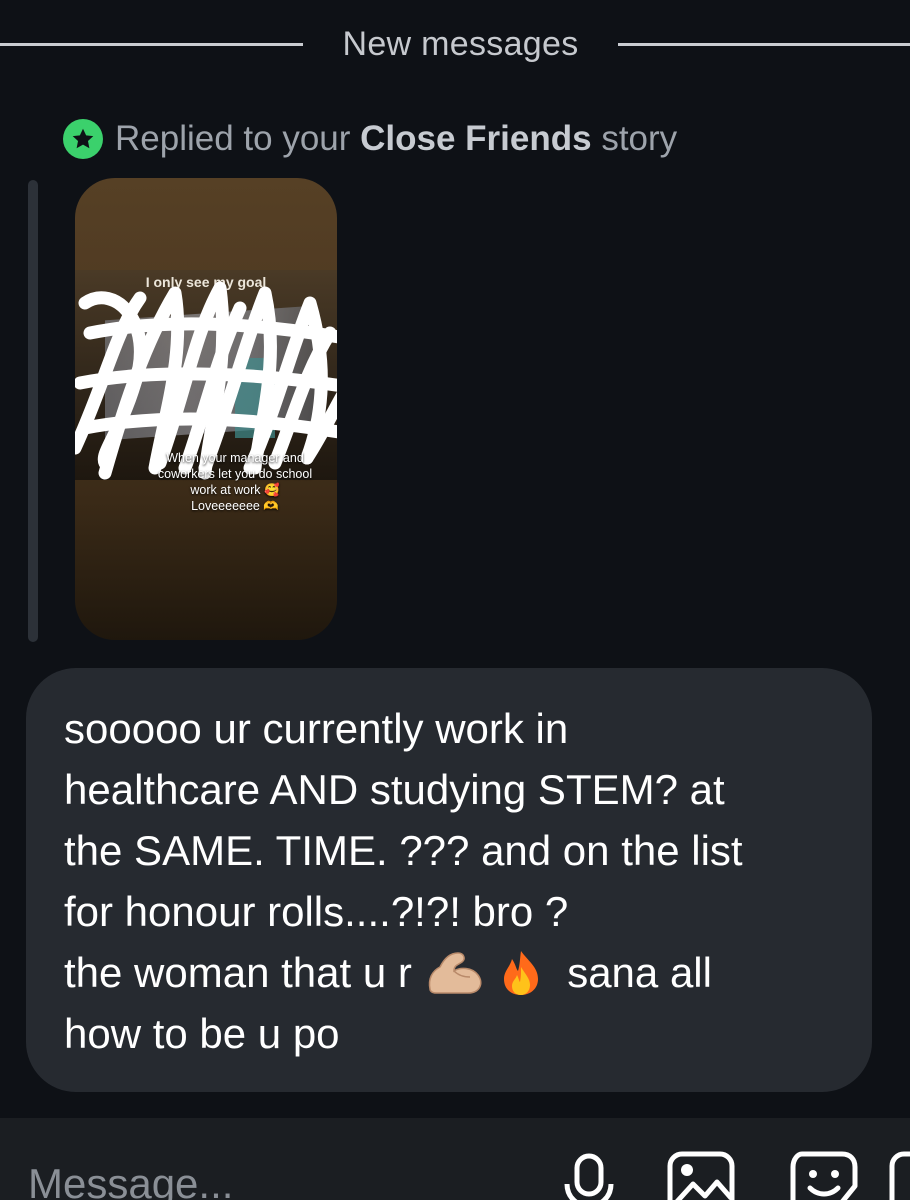 The image size is (910, 1200). Describe the element at coordinates (764, 44) in the screenshot. I see `divider-line-right` at that location.